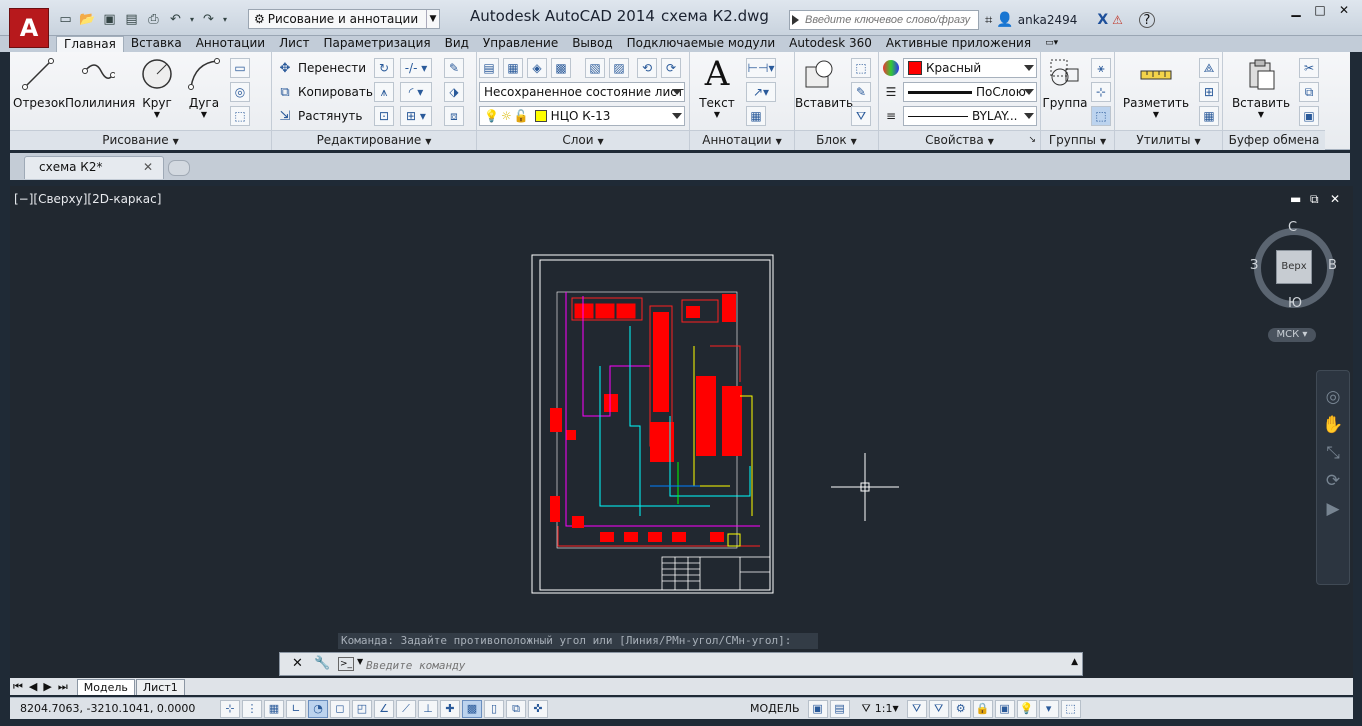 Image resolution: width=1362 pixels, height=726 pixels. Describe the element at coordinates (1004, 708) in the screenshot. I see `hardware-accel-icon: ▣` at that location.